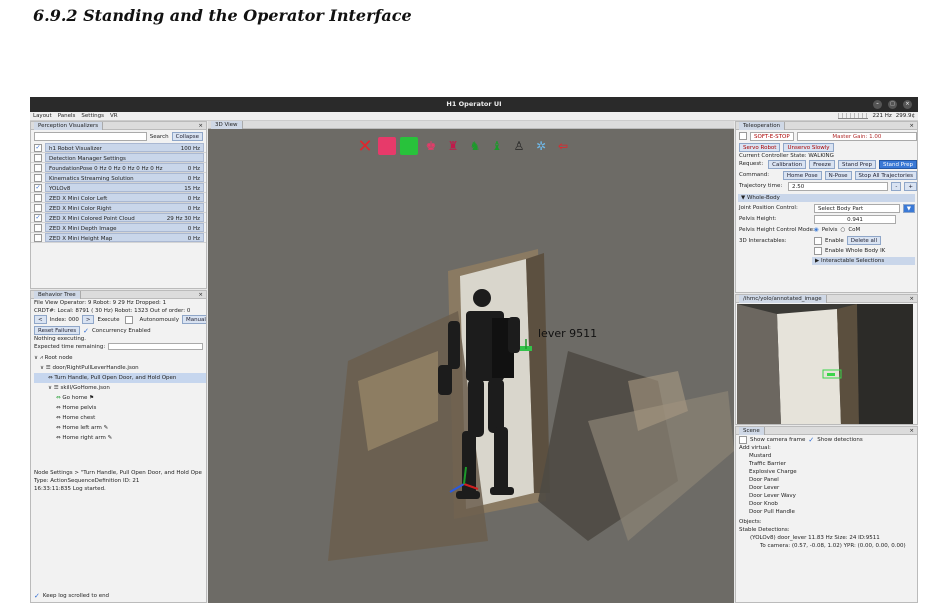  I want to click on detections-check-icon: ✓, so click(811, 440).